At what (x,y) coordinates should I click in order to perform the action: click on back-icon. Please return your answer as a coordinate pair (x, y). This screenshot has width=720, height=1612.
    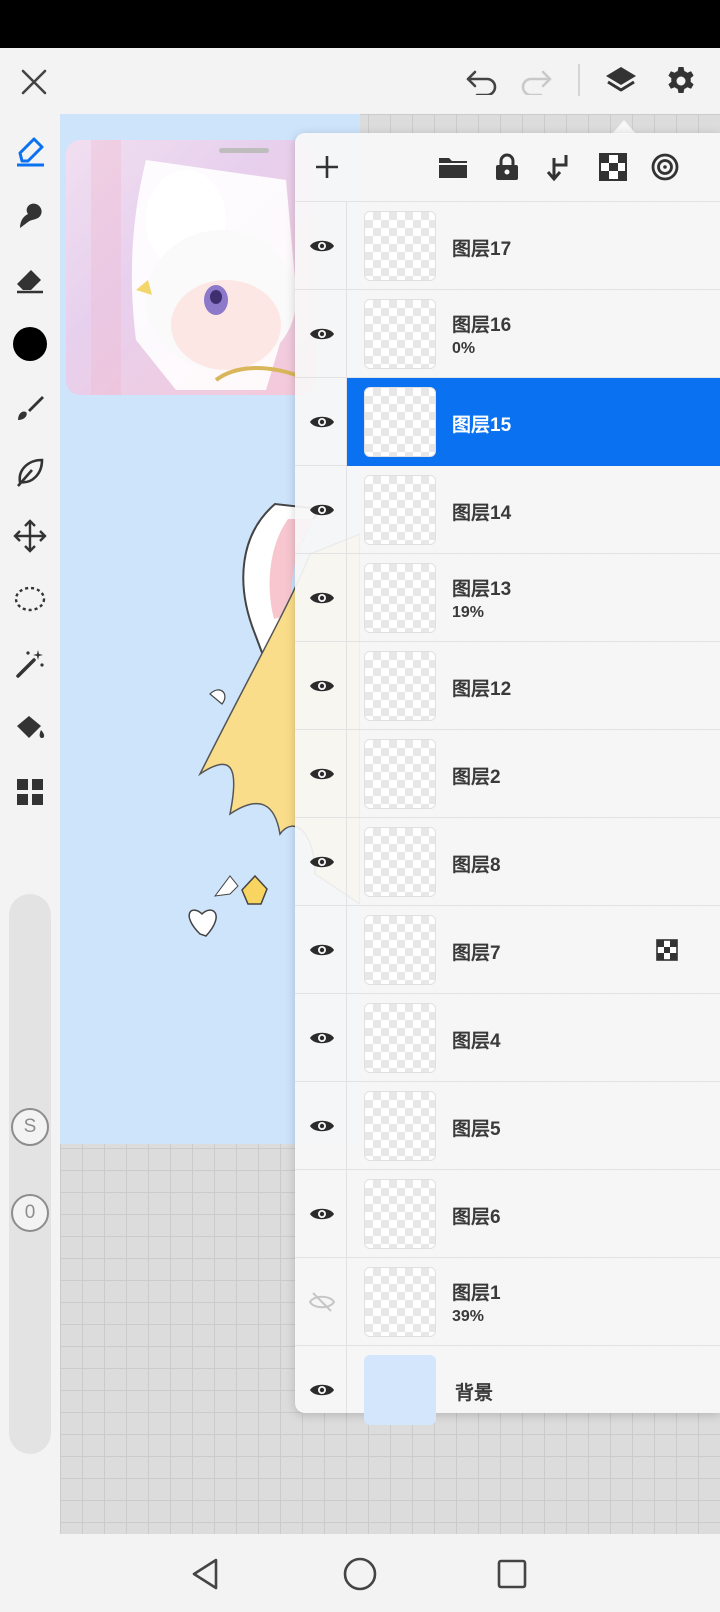
    Looking at the image, I should click on (205, 1574).